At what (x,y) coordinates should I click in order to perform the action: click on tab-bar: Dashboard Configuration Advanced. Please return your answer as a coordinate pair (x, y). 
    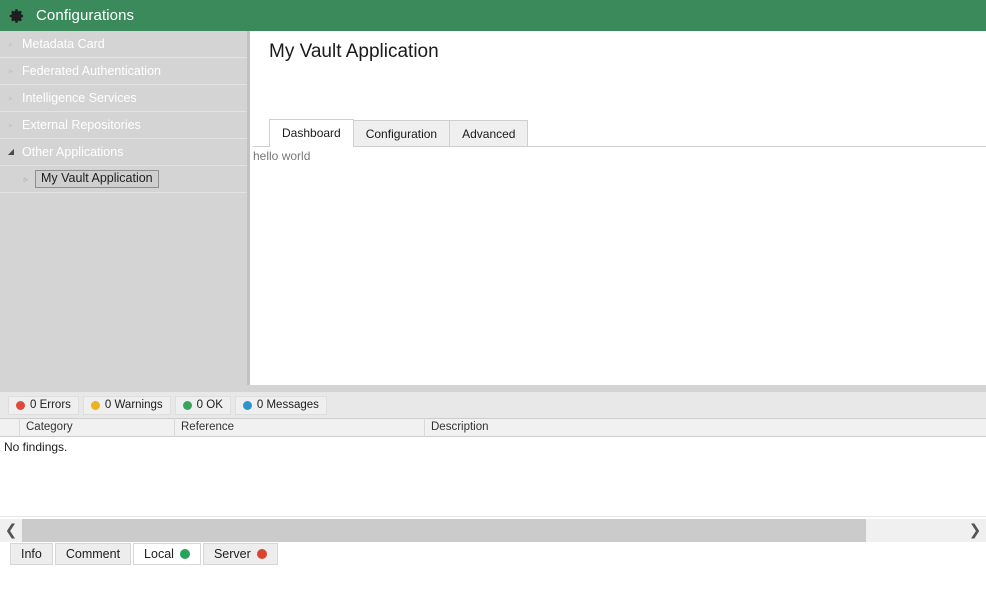
    Looking at the image, I should click on (399, 133).